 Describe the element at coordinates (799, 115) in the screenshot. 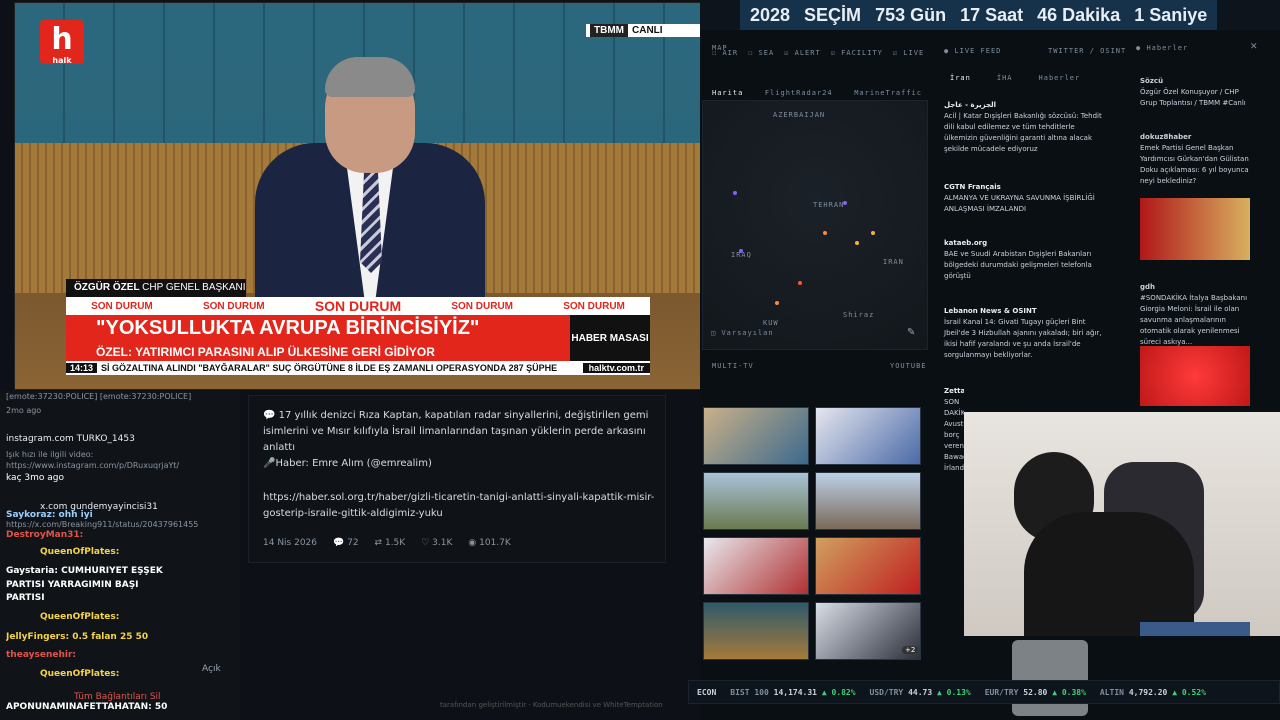

I see `map-label-azerbaijan: AZERBAIJAN` at that location.